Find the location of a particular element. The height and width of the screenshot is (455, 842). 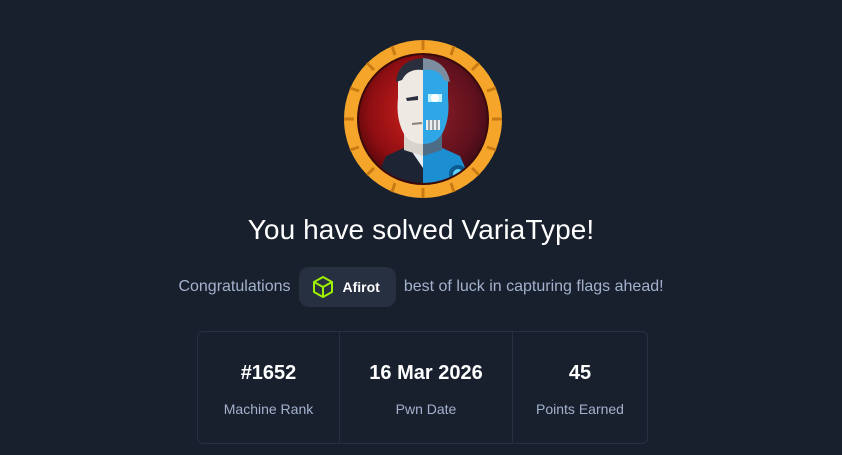

user-profile-chip: Afirot is located at coordinates (347, 287).